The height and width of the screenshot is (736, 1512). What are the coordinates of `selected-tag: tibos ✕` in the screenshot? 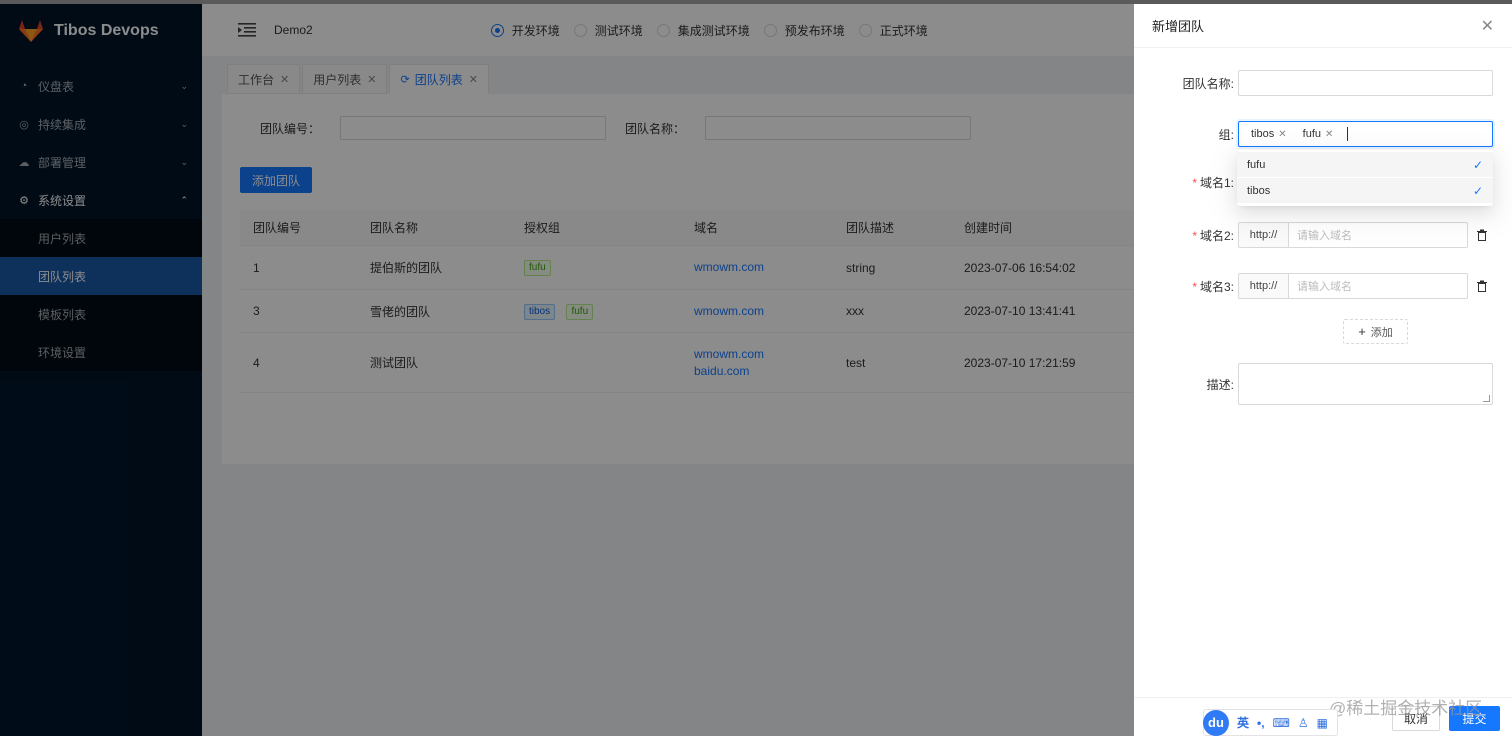 It's located at (1269, 134).